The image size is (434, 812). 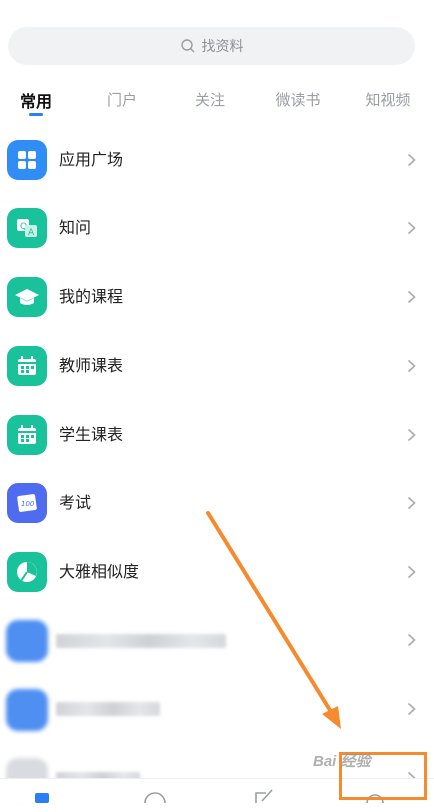 What do you see at coordinates (273, 620) in the screenshot?
I see `annotation-arrow` at bounding box center [273, 620].